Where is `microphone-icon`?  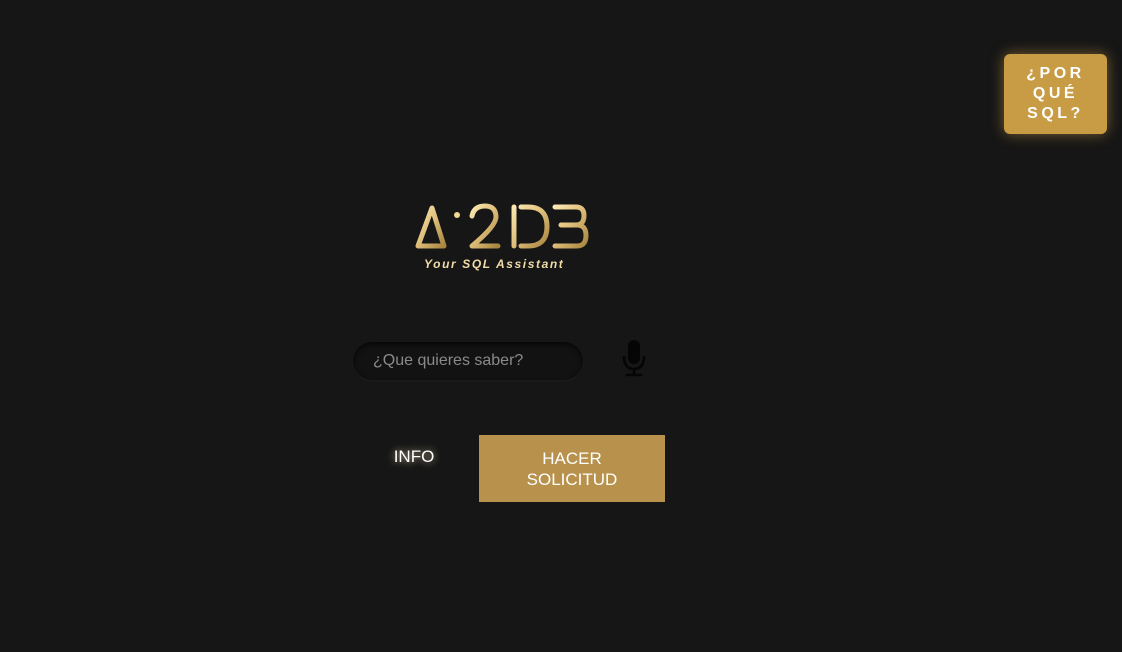 microphone-icon is located at coordinates (634, 358).